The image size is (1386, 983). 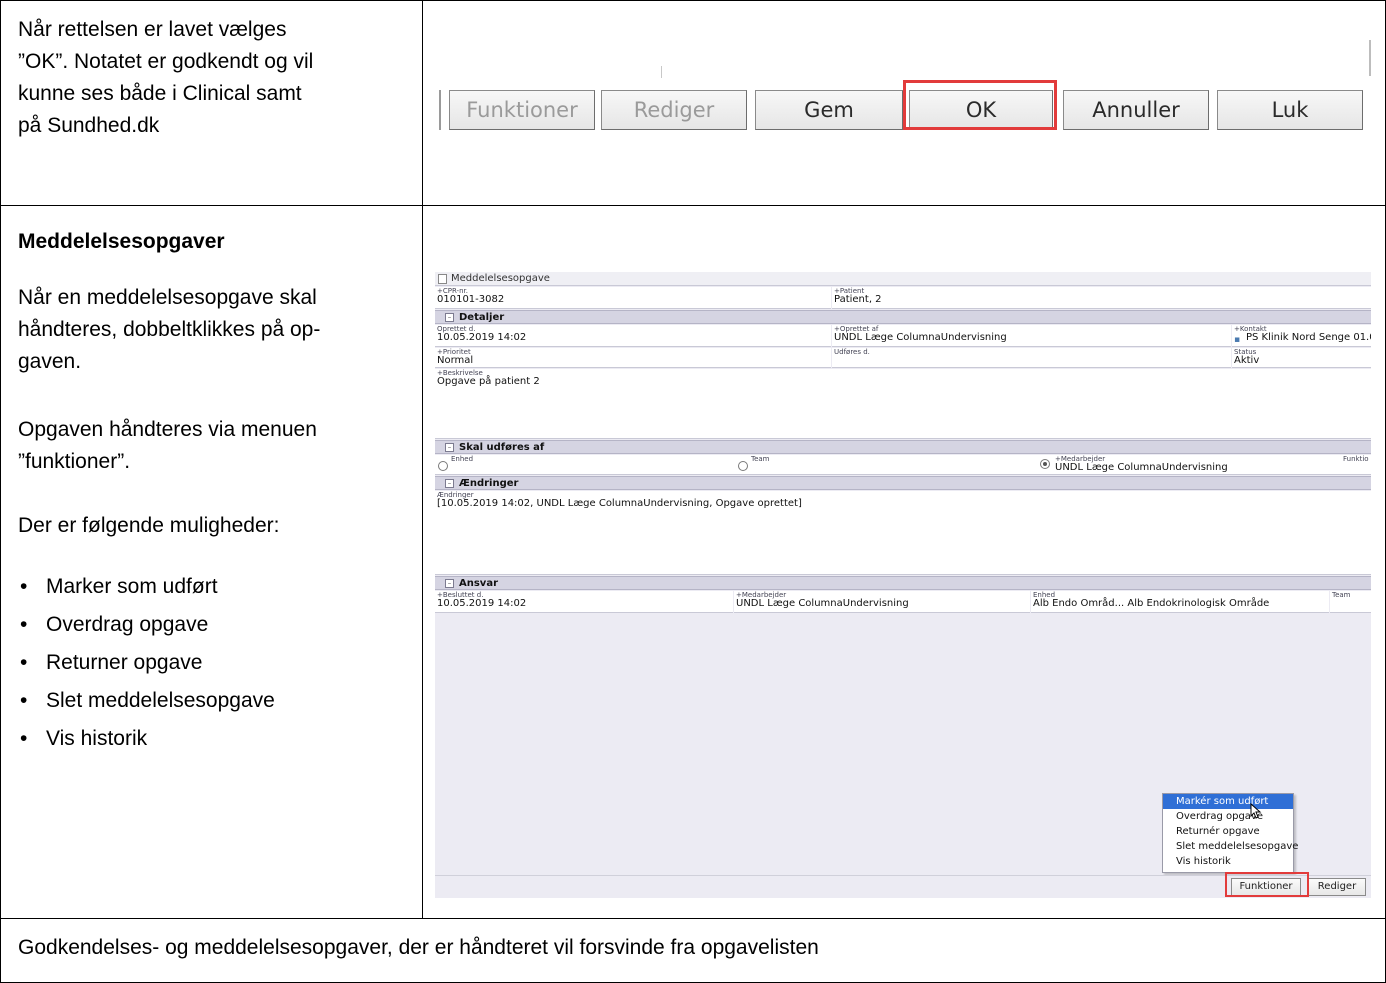 What do you see at coordinates (137, 625) in the screenshot?
I see `list-item: Overdrag opgave` at bounding box center [137, 625].